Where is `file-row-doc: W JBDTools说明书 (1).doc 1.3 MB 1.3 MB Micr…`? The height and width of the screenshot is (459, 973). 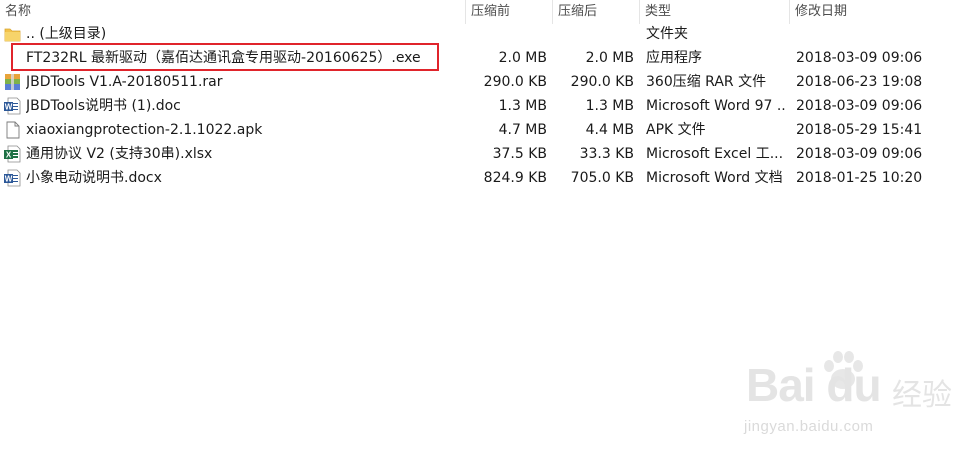 file-row-doc: W JBDTools说明书 (1).doc 1.3 MB 1.3 MB Micr… is located at coordinates (486, 106).